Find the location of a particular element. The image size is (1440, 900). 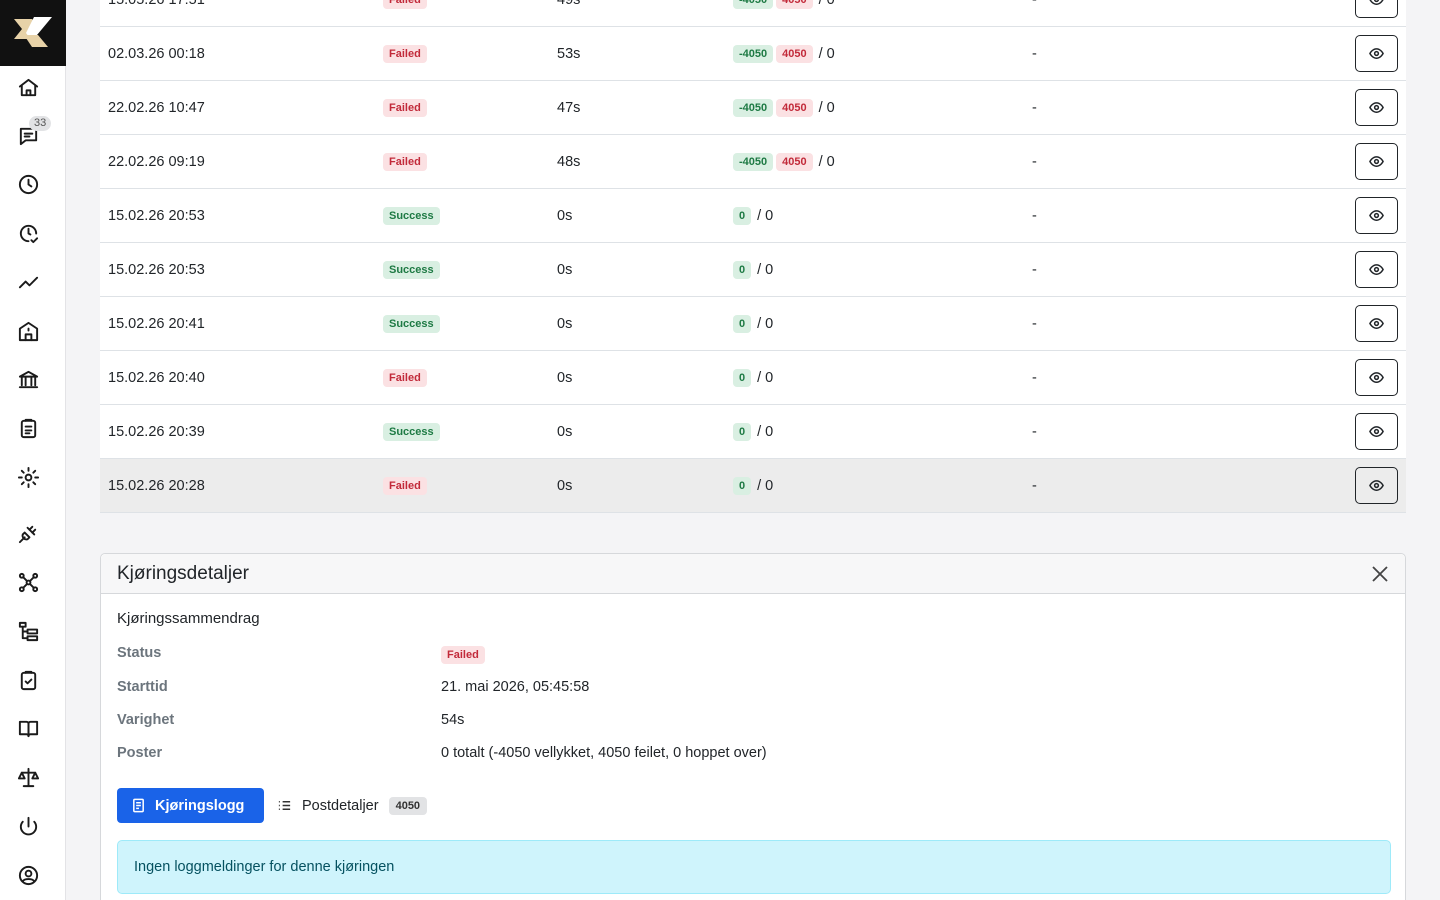

table-row: 22.02.26 10:47 Failed 47s -4050 4050 / 0 - is located at coordinates (753, 108).